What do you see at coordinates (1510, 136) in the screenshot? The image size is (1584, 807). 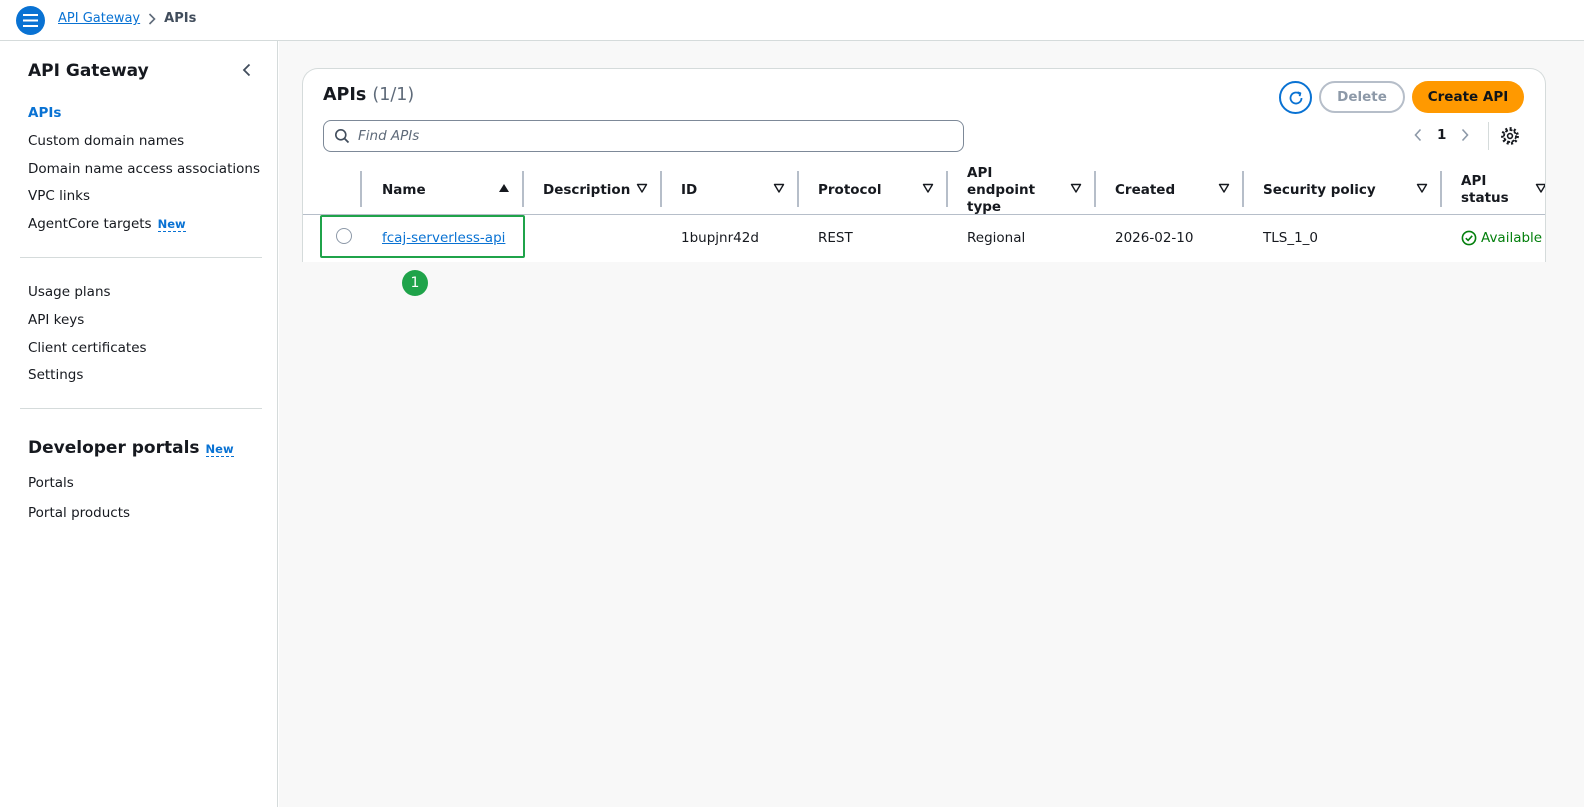 I see `gear-icon` at bounding box center [1510, 136].